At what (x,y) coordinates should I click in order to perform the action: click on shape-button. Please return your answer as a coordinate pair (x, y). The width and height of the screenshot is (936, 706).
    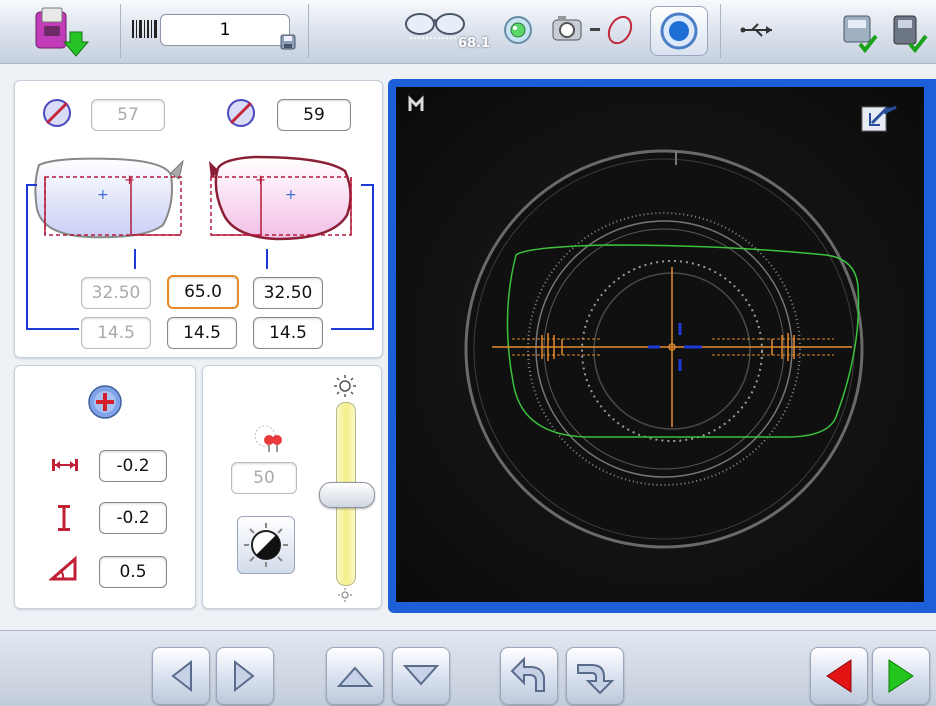
    Looking at the image, I should click on (620, 30).